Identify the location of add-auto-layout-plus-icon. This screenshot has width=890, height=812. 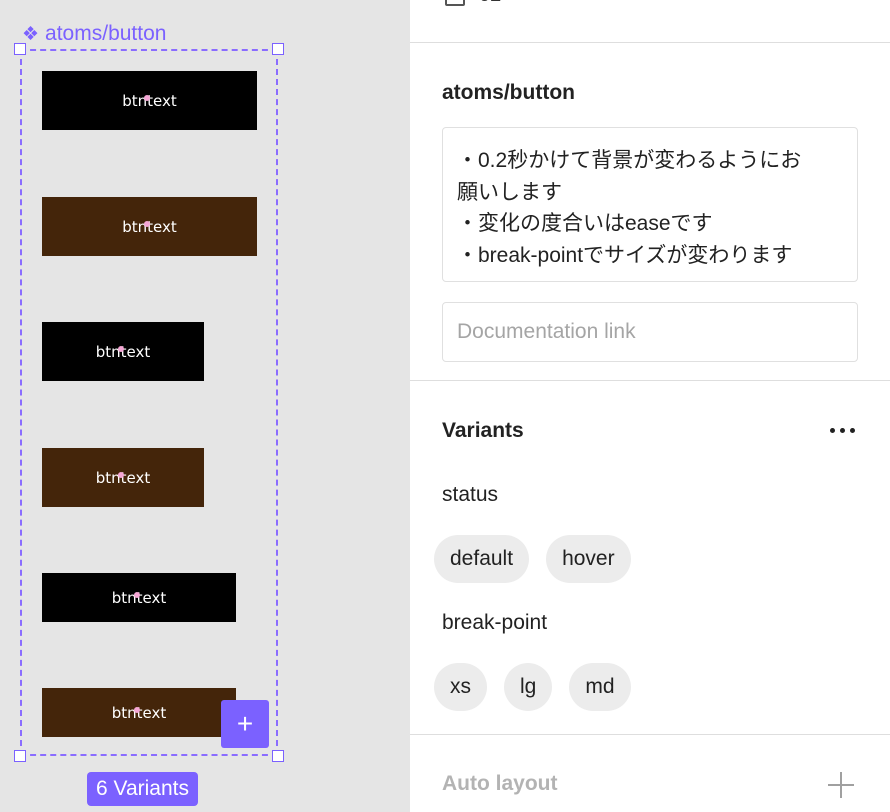
(841, 785).